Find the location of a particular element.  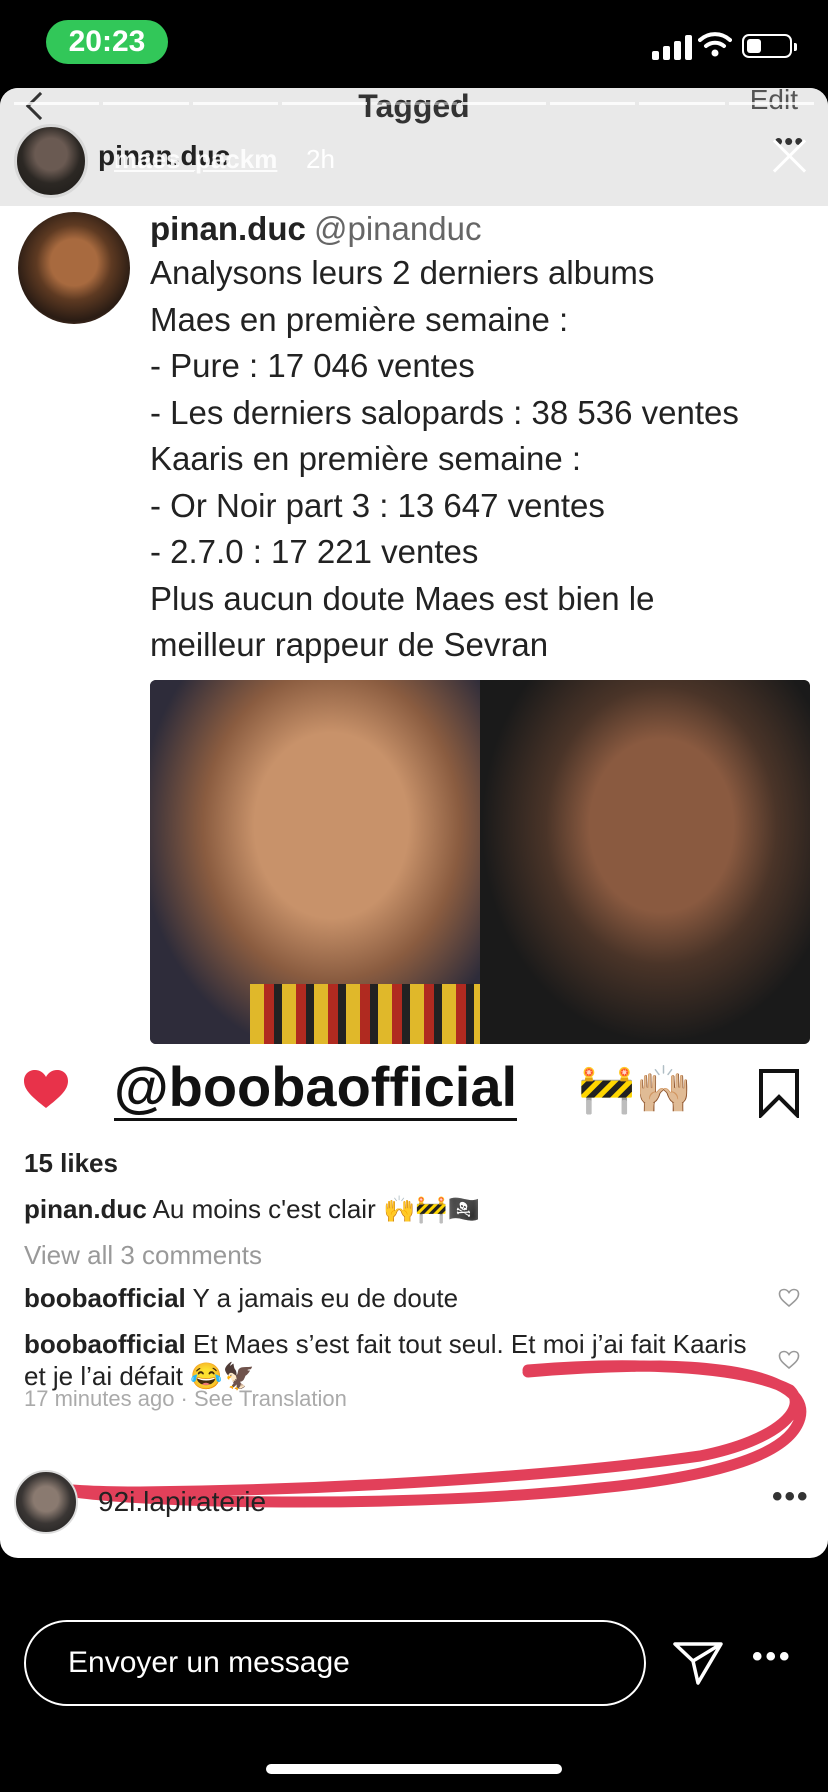

tweet-author-name: pinan.duc is located at coordinates (228, 228).